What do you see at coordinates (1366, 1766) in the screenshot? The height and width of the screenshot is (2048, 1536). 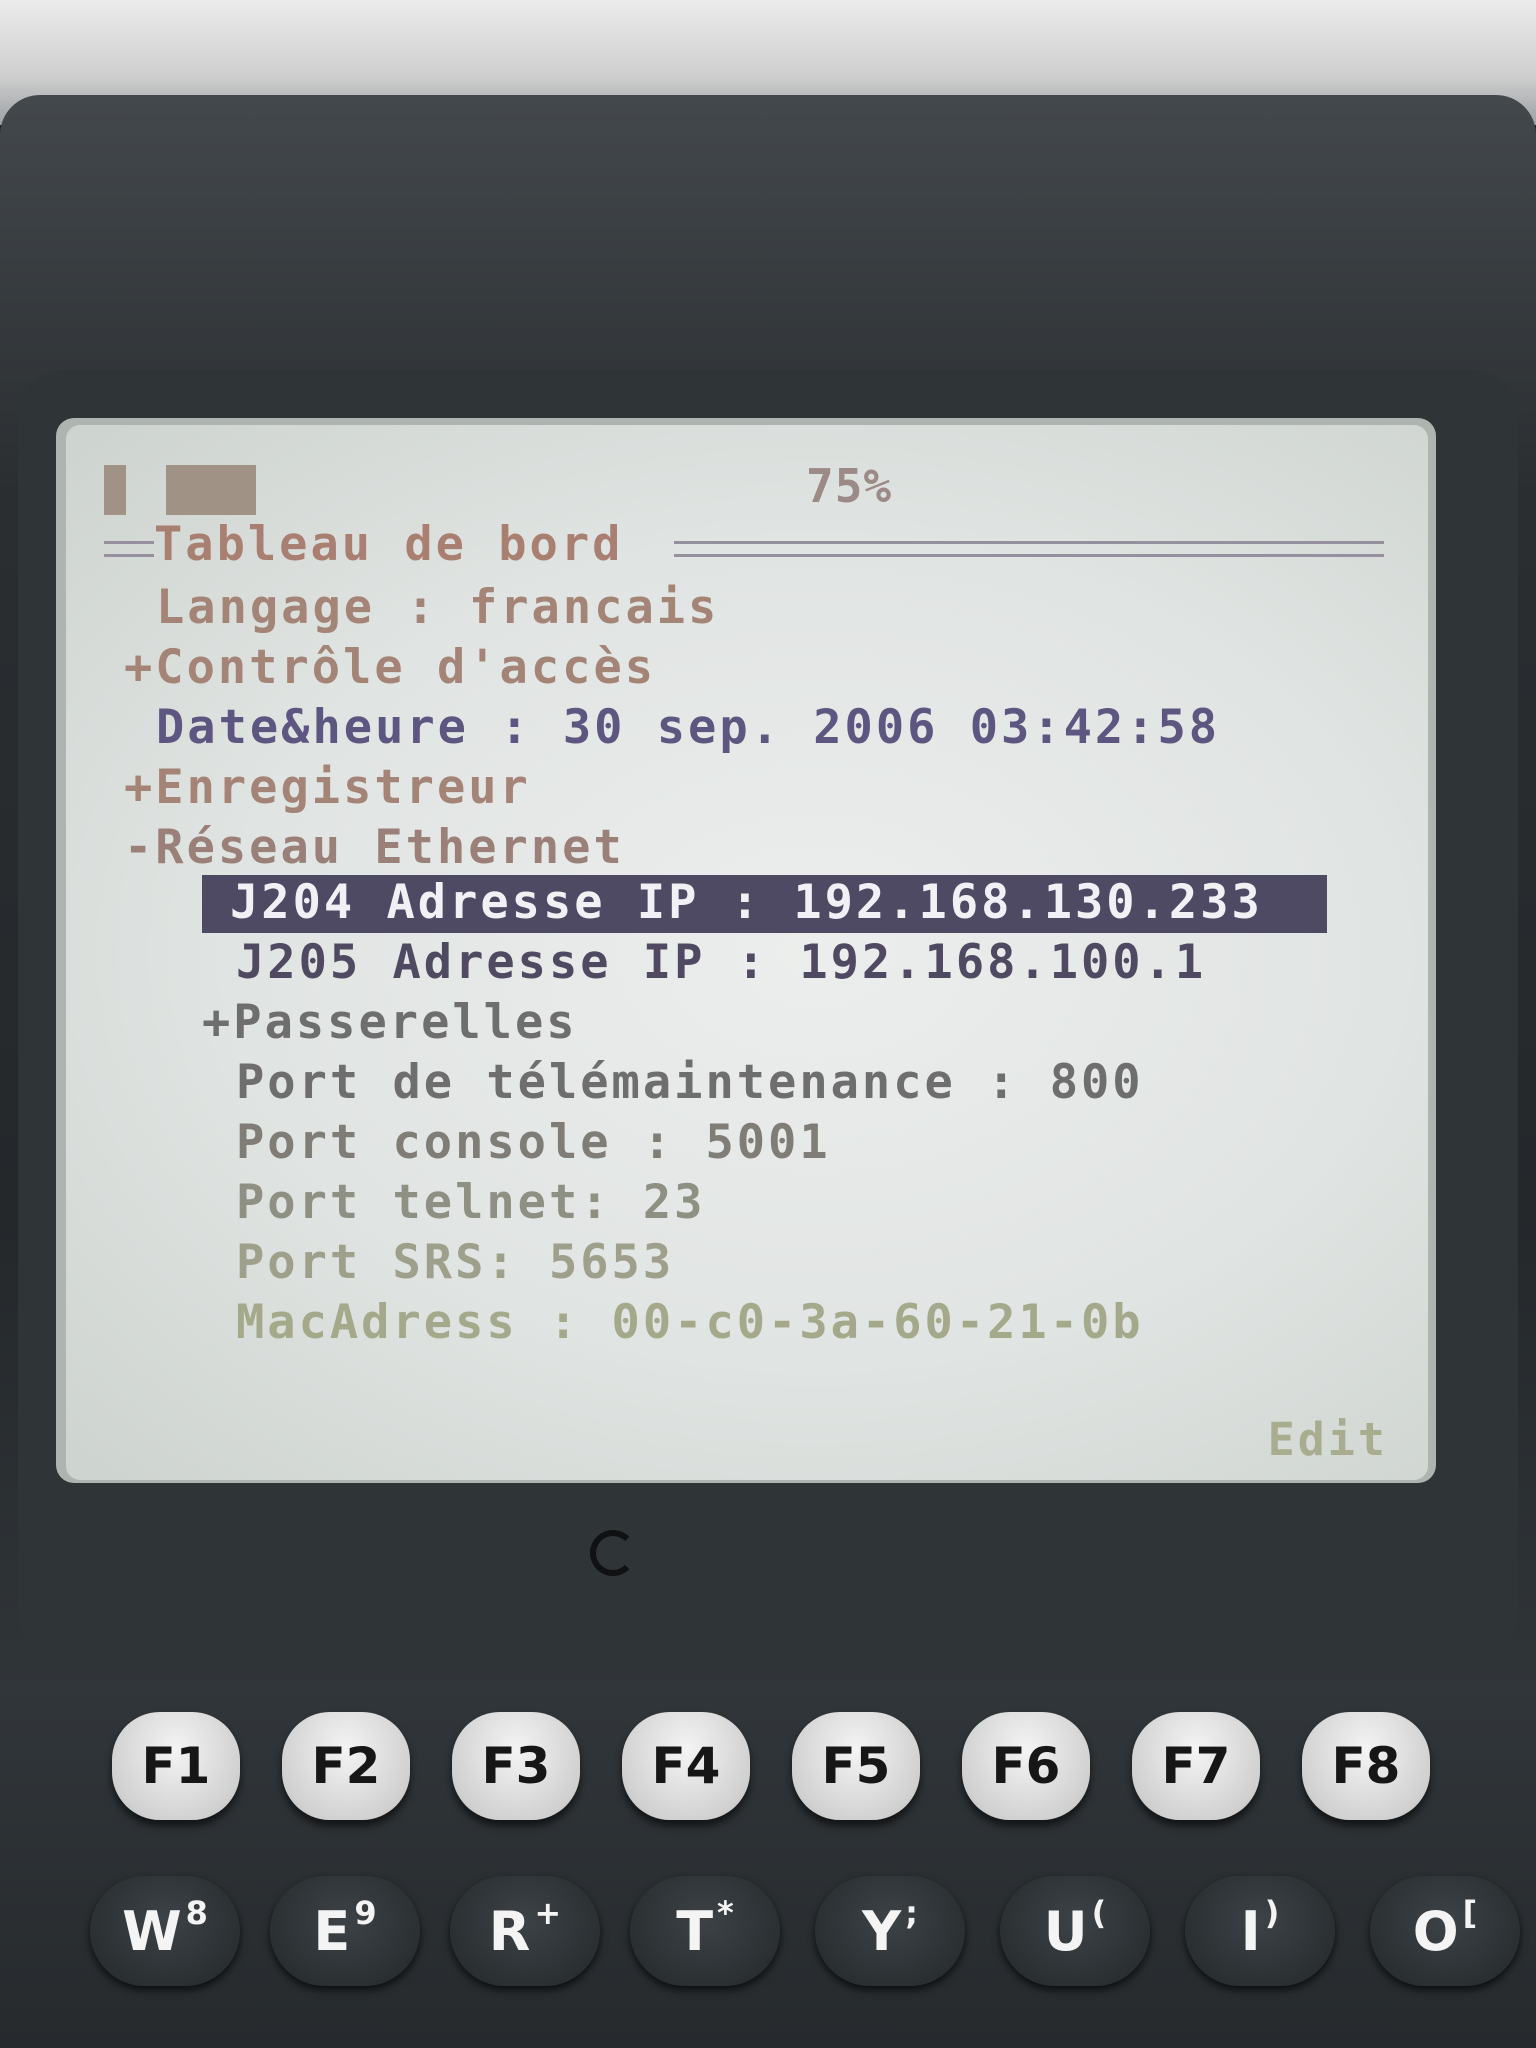 I see `f8-key: F8` at bounding box center [1366, 1766].